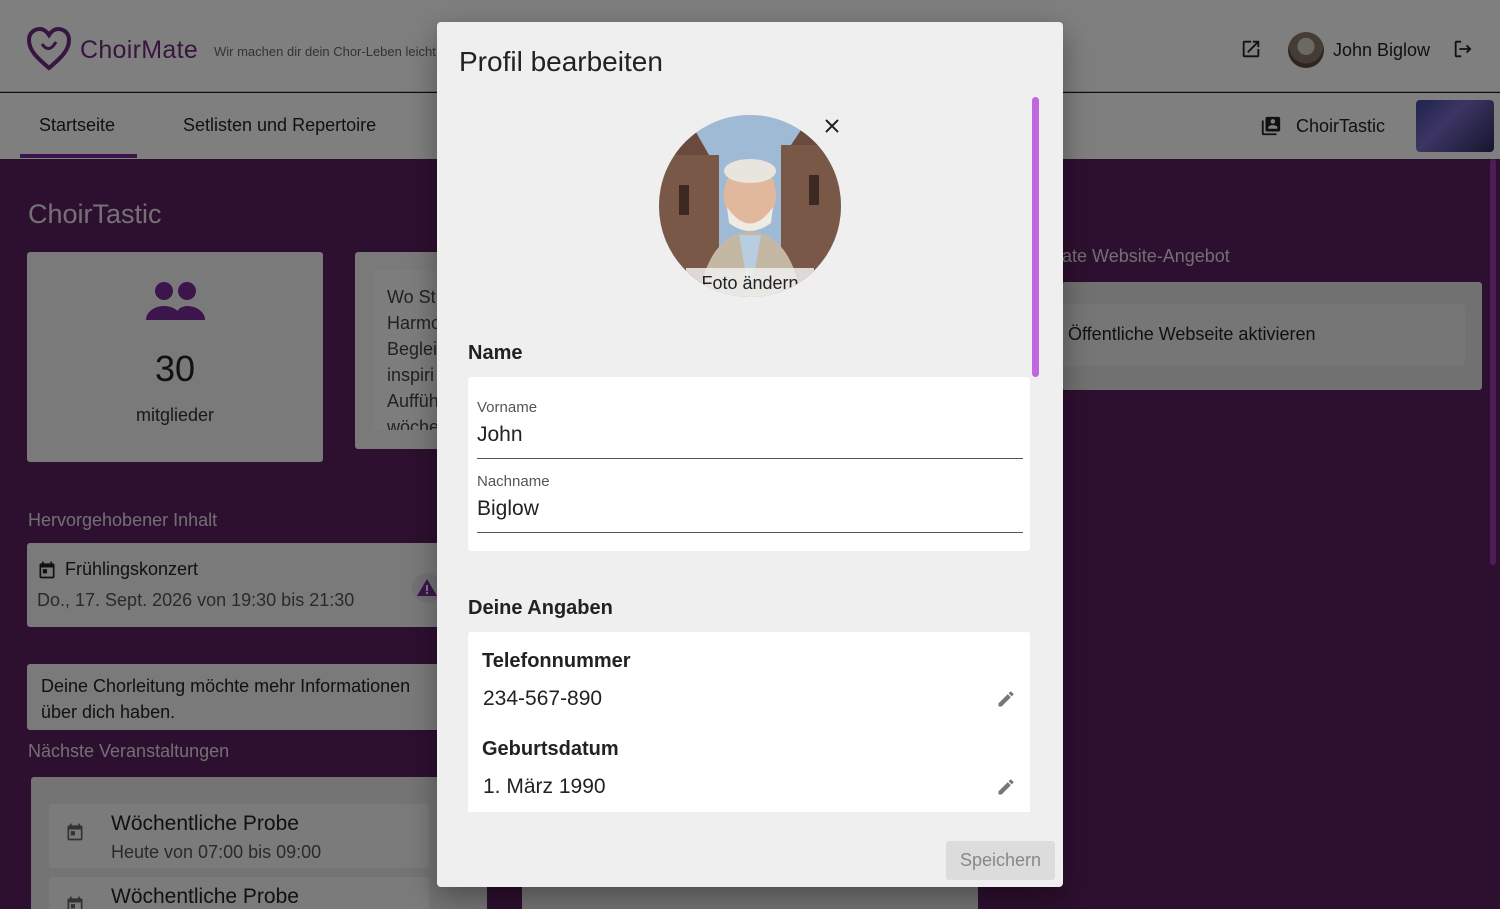 This screenshot has height=909, width=1500. Describe the element at coordinates (1000, 860) in the screenshot. I see `save-button: Speichern` at that location.